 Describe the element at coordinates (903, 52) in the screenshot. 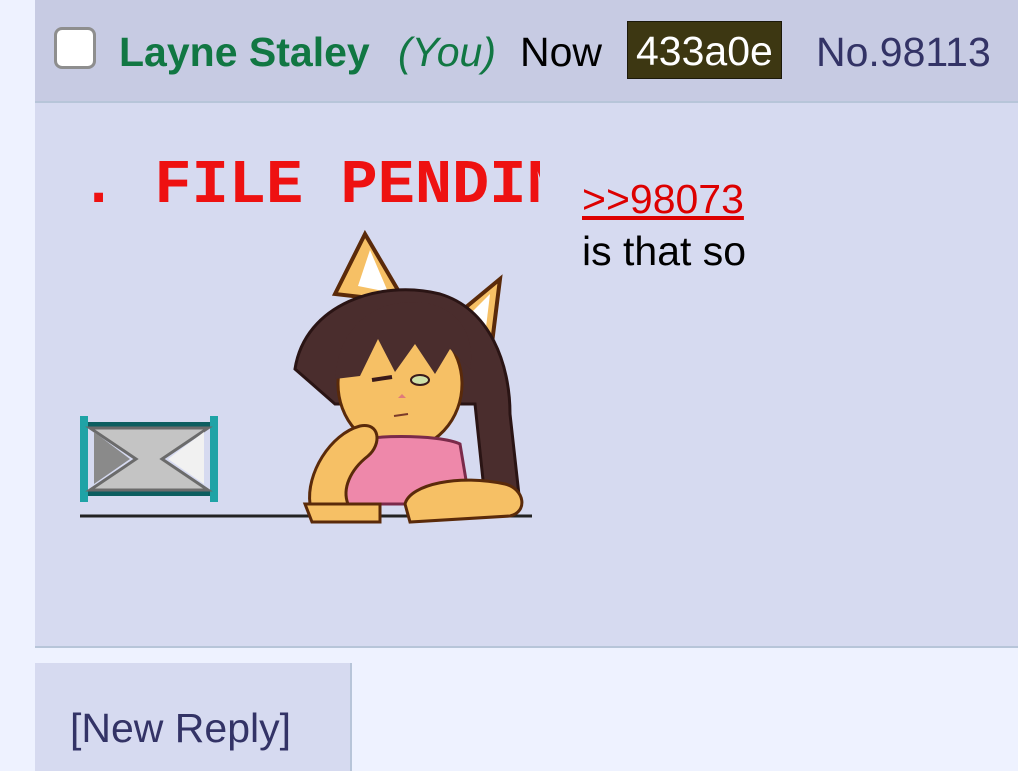

I see `post-number-link: No.98113` at that location.